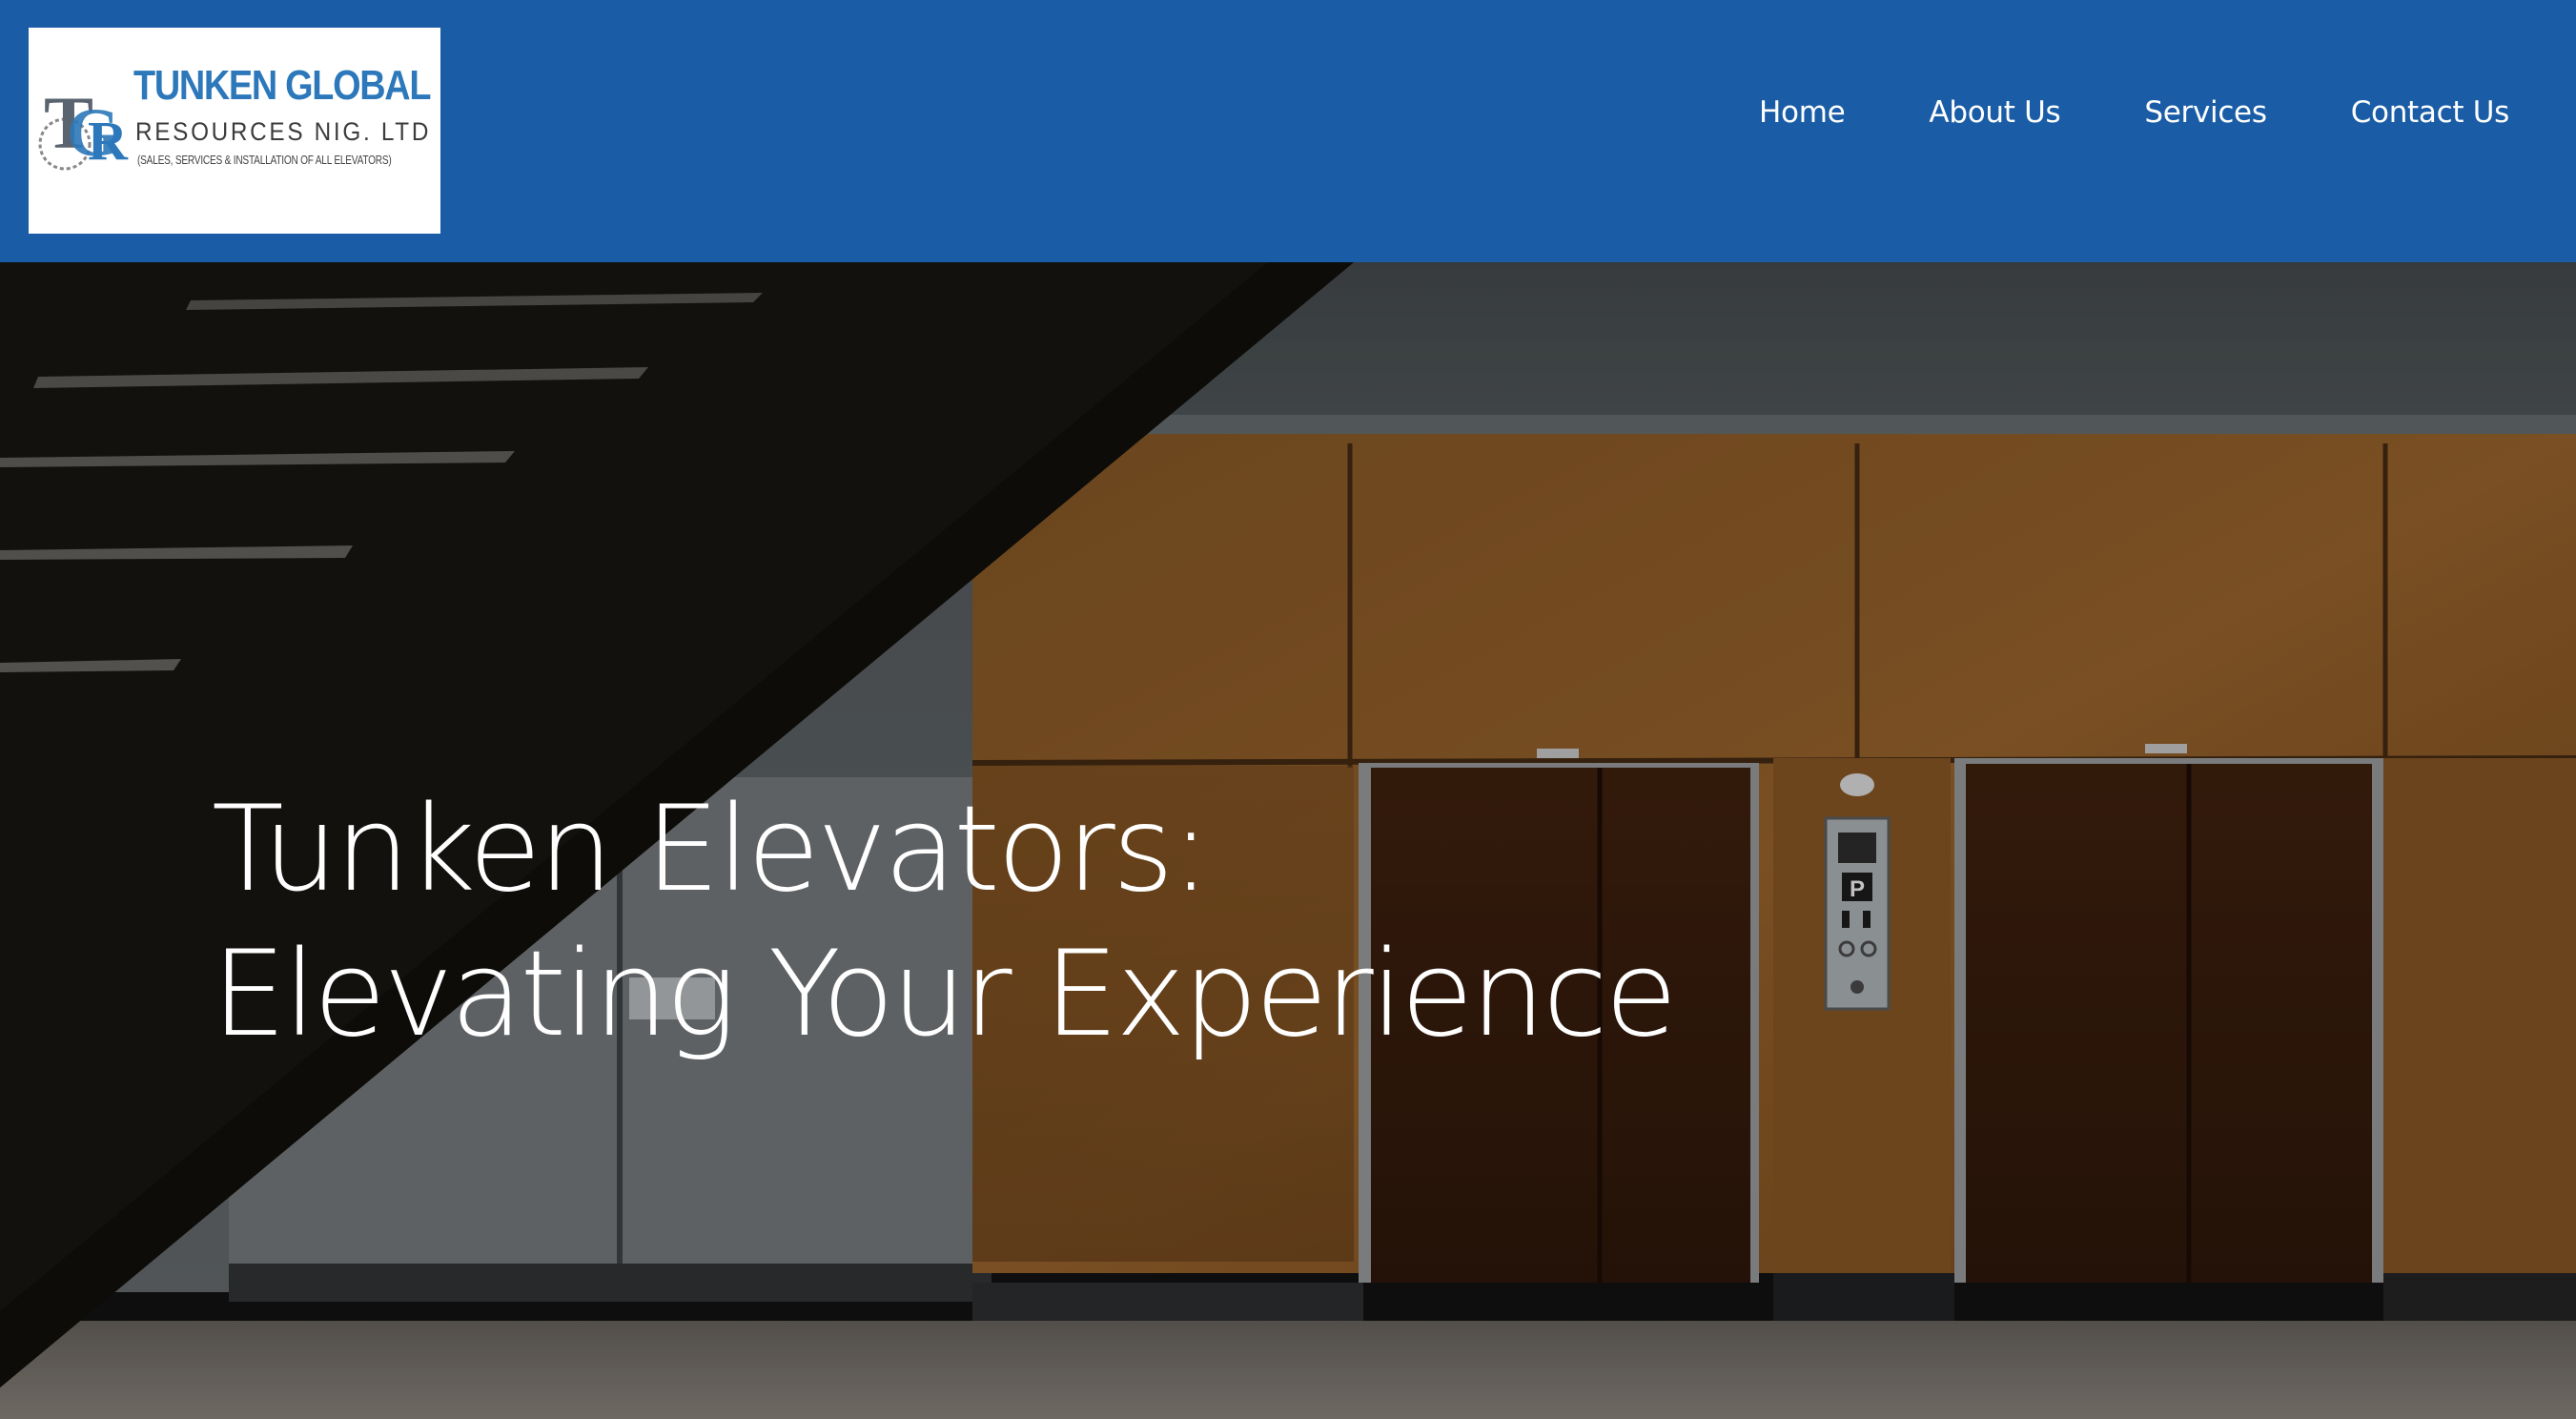  What do you see at coordinates (108, 141) in the screenshot?
I see `svg-text: R` at bounding box center [108, 141].